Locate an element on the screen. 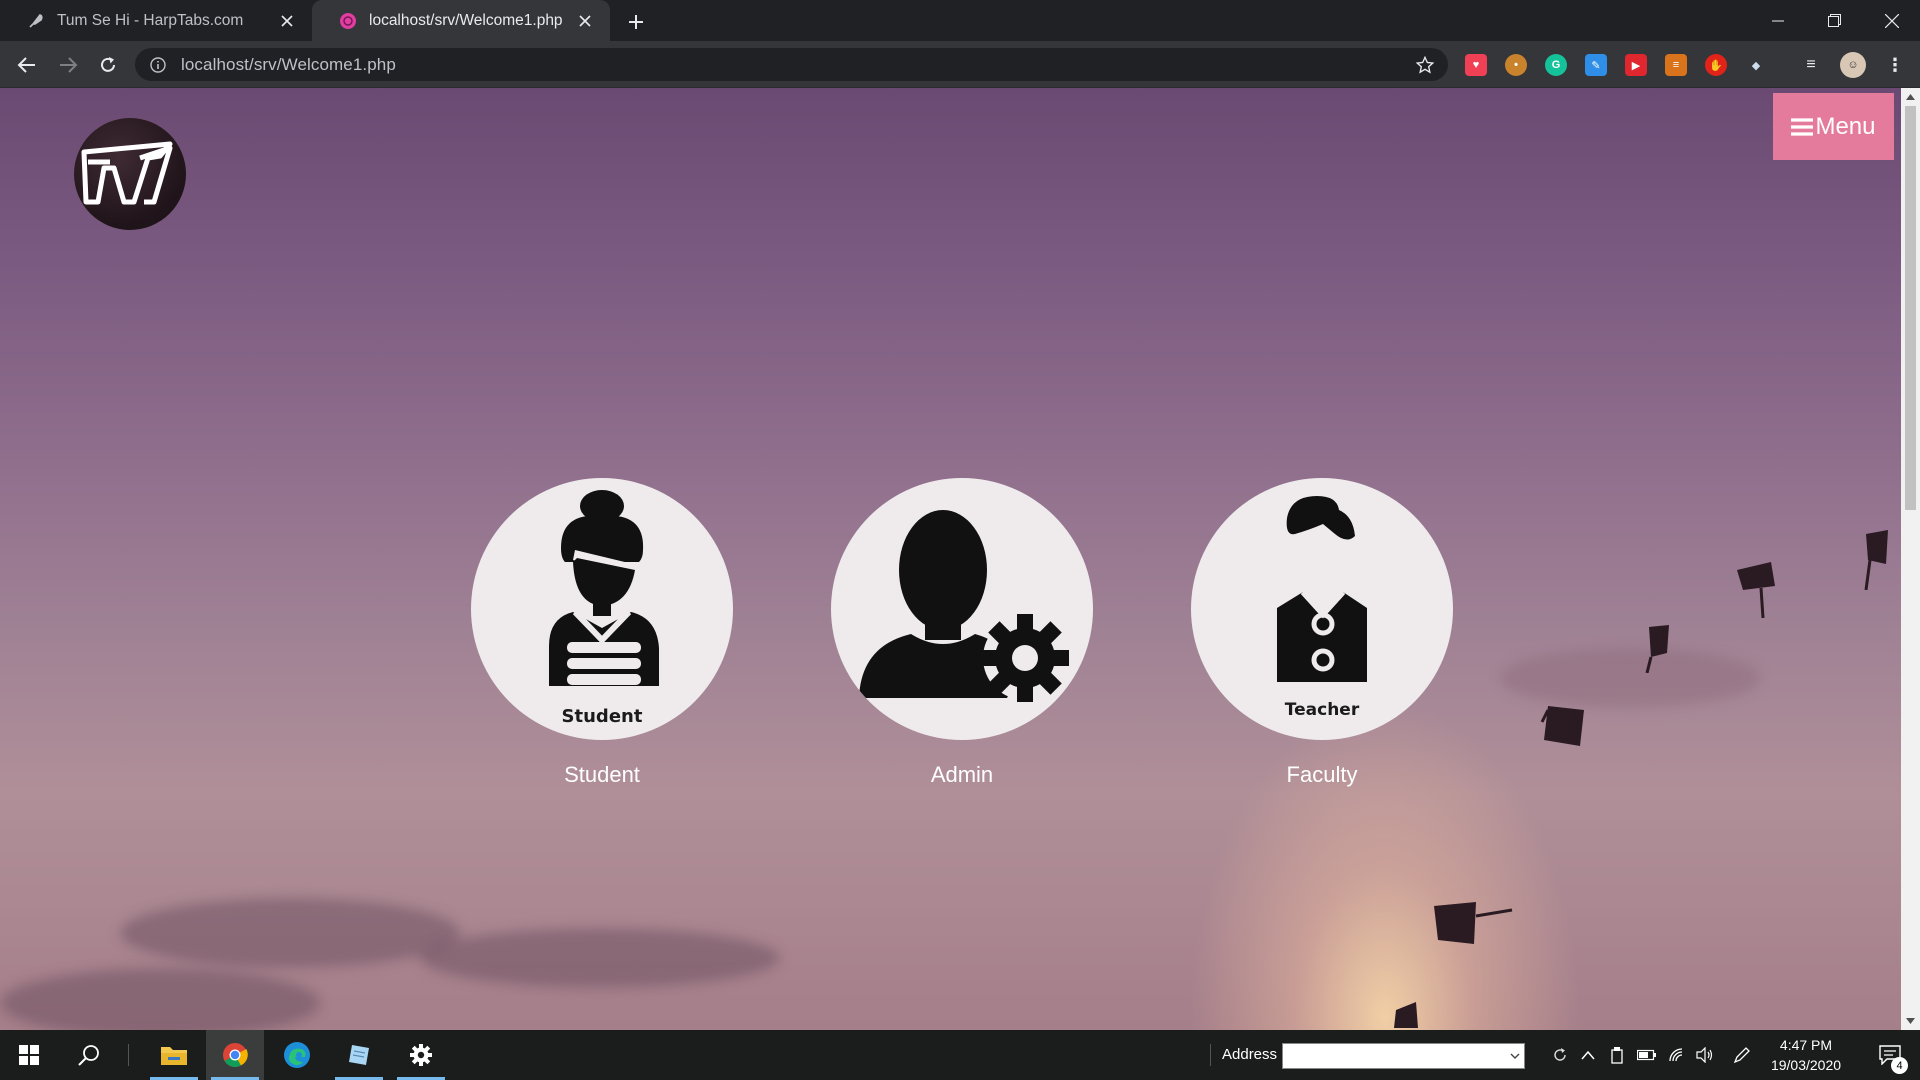  menu-label: Menu is located at coordinates (1845, 126).